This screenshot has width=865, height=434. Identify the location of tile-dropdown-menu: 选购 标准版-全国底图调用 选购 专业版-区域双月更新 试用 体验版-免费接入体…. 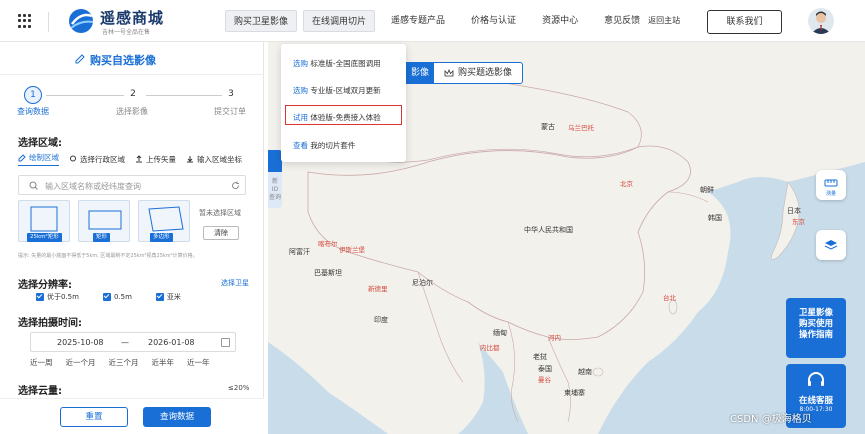
(343, 103).